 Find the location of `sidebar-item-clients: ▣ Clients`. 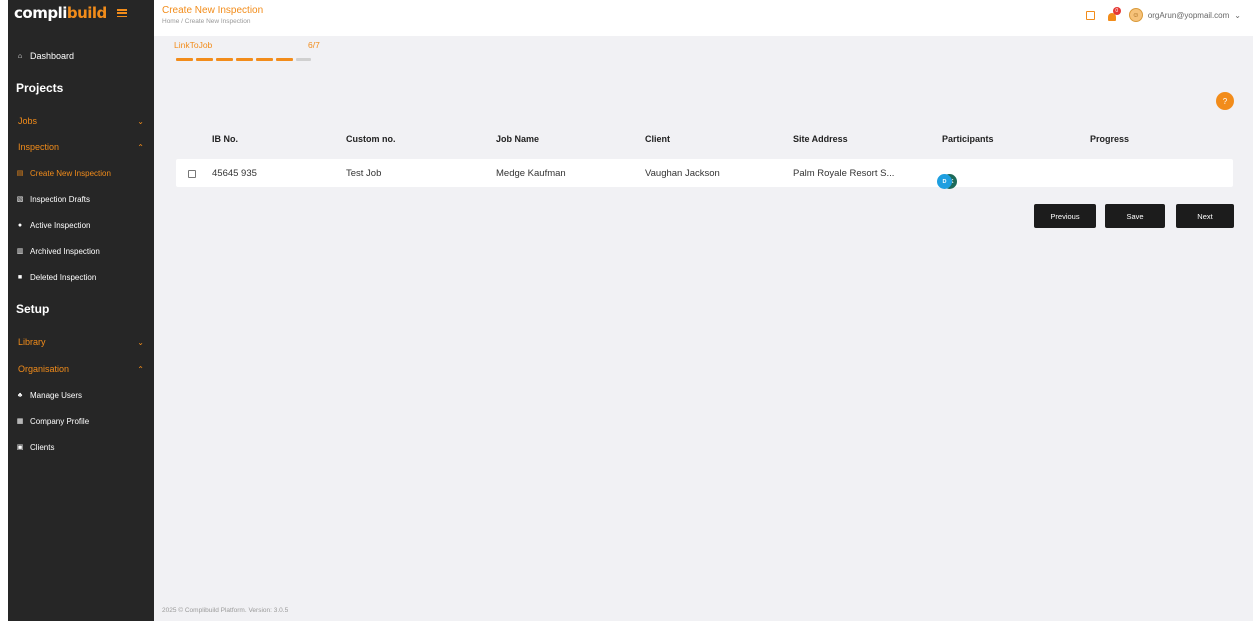

sidebar-item-clients: ▣ Clients is located at coordinates (81, 447).